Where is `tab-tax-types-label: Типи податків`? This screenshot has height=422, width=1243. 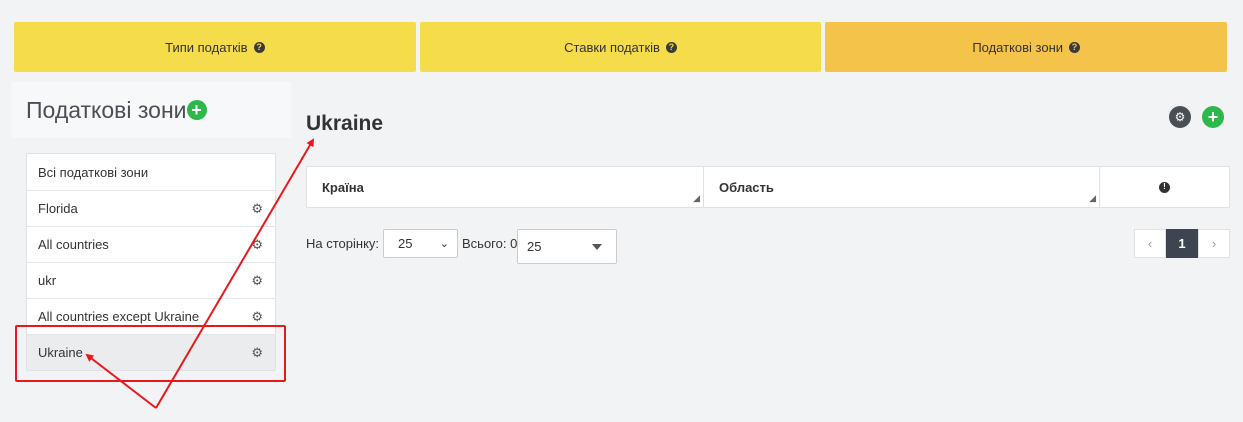 tab-tax-types-label: Типи податків is located at coordinates (206, 47).